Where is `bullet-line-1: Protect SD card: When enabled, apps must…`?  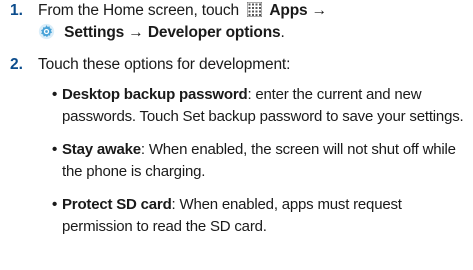
bullet-line-1: Protect SD card: When enabled, apps must… is located at coordinates (232, 204).